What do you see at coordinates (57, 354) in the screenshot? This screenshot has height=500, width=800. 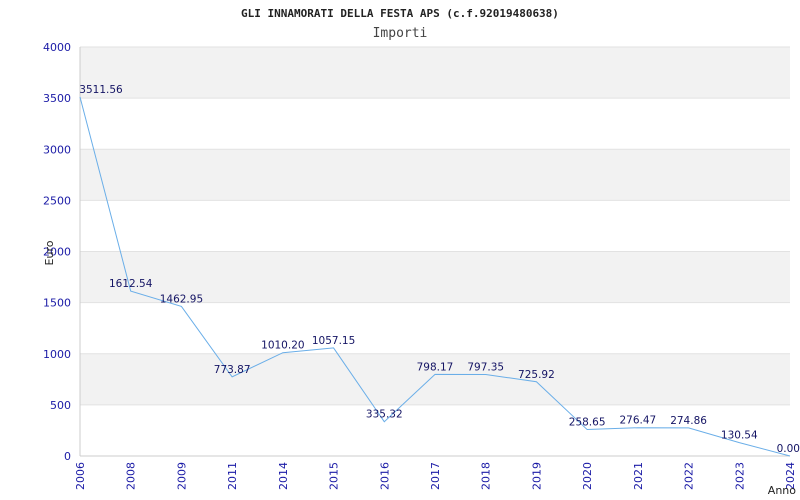 I see `y-tick-label: 1000` at bounding box center [57, 354].